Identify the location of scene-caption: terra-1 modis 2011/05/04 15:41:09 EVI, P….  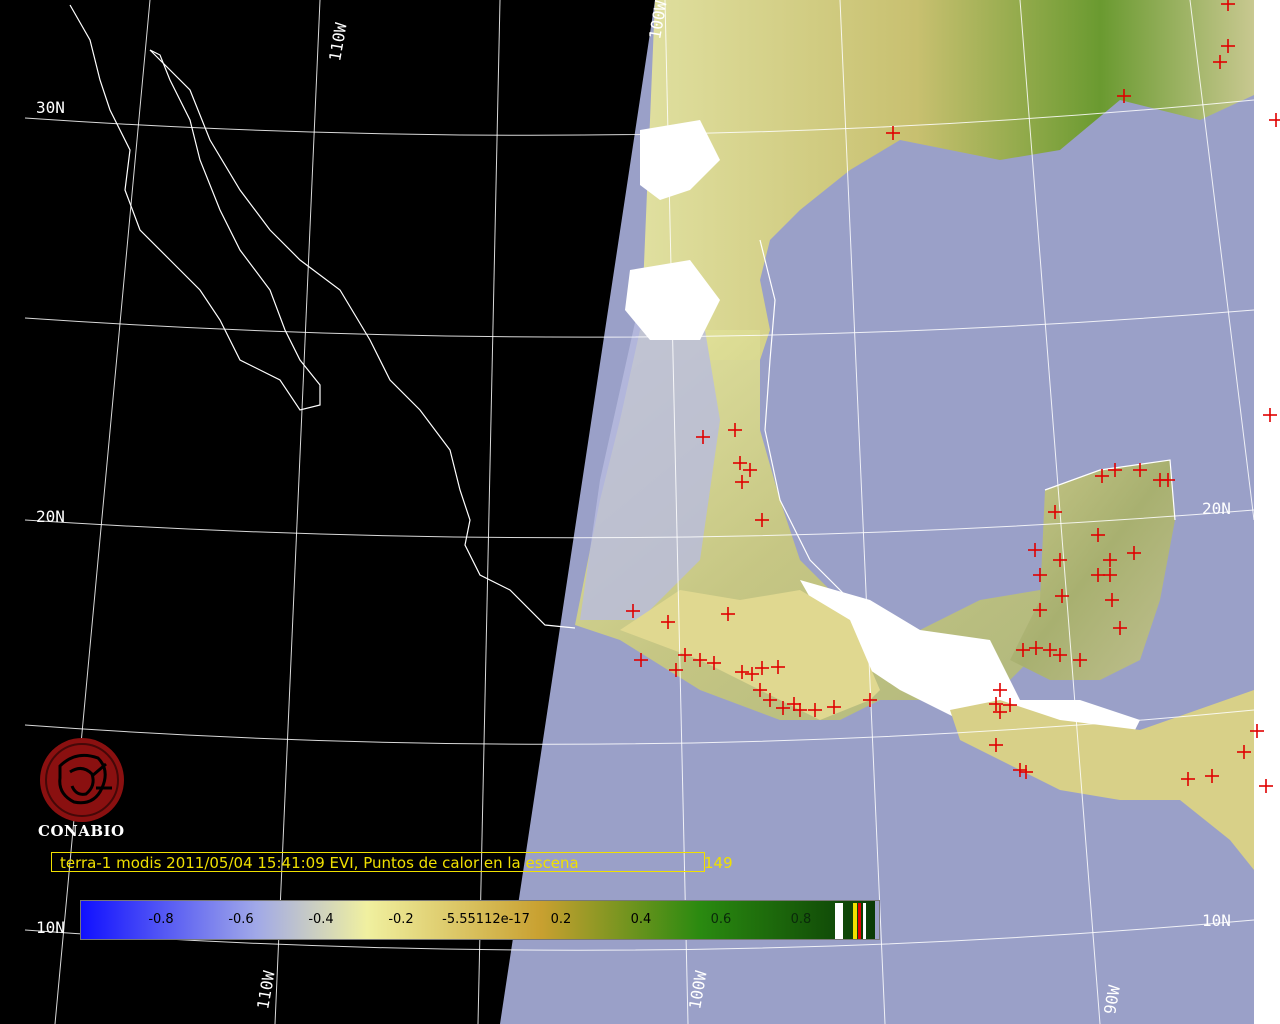
(392, 862).